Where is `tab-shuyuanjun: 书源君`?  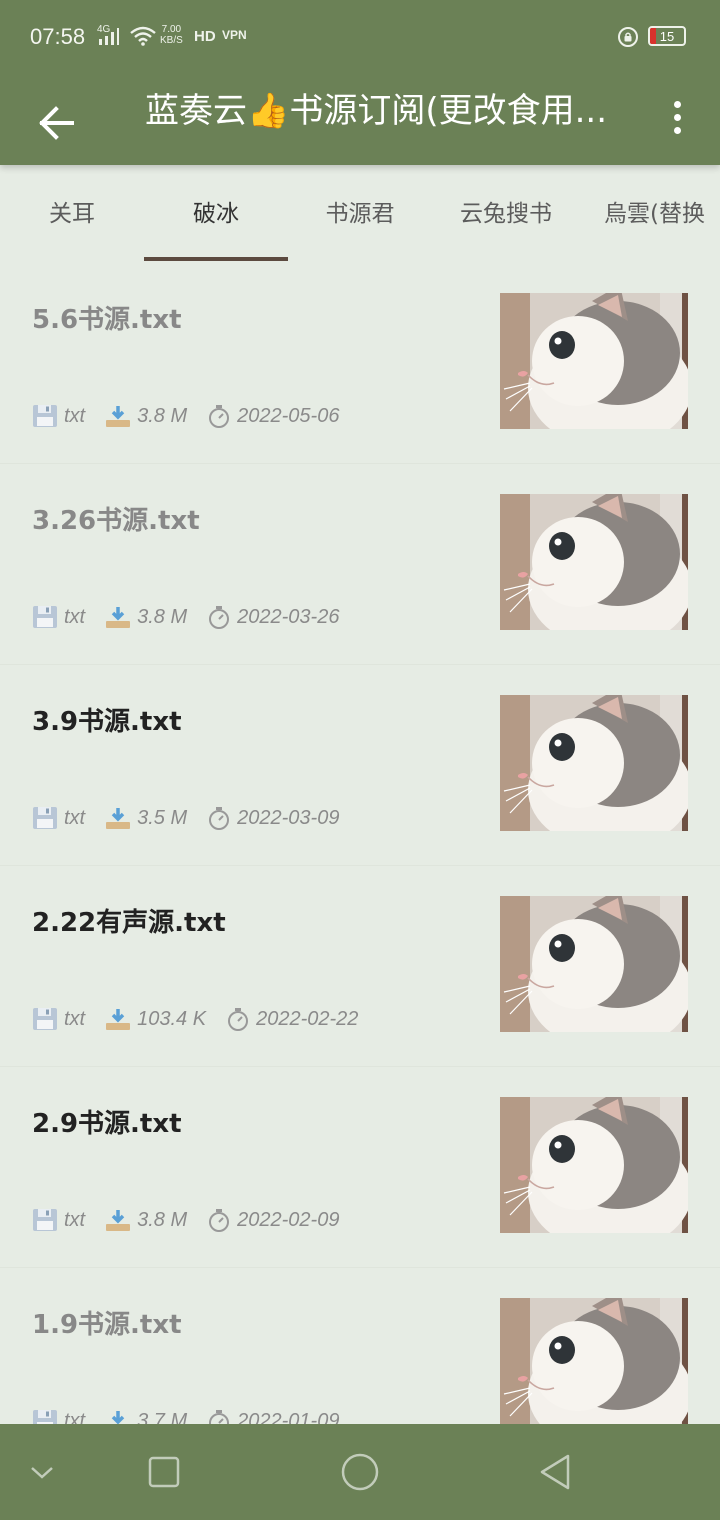
tab-shuyuanjun: 书源君 is located at coordinates (360, 214).